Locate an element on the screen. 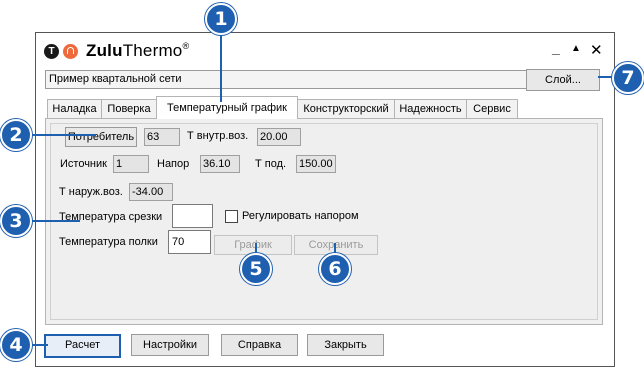  callout-3: 3 is located at coordinates (16, 221).